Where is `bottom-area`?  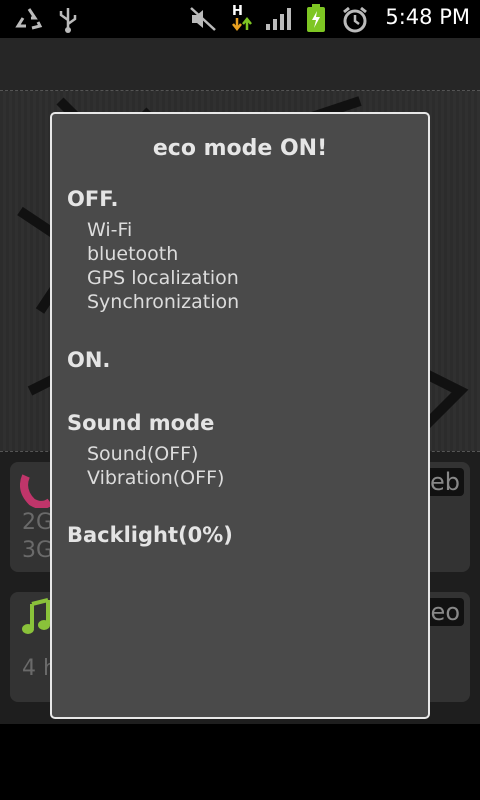
bottom-area is located at coordinates (240, 762).